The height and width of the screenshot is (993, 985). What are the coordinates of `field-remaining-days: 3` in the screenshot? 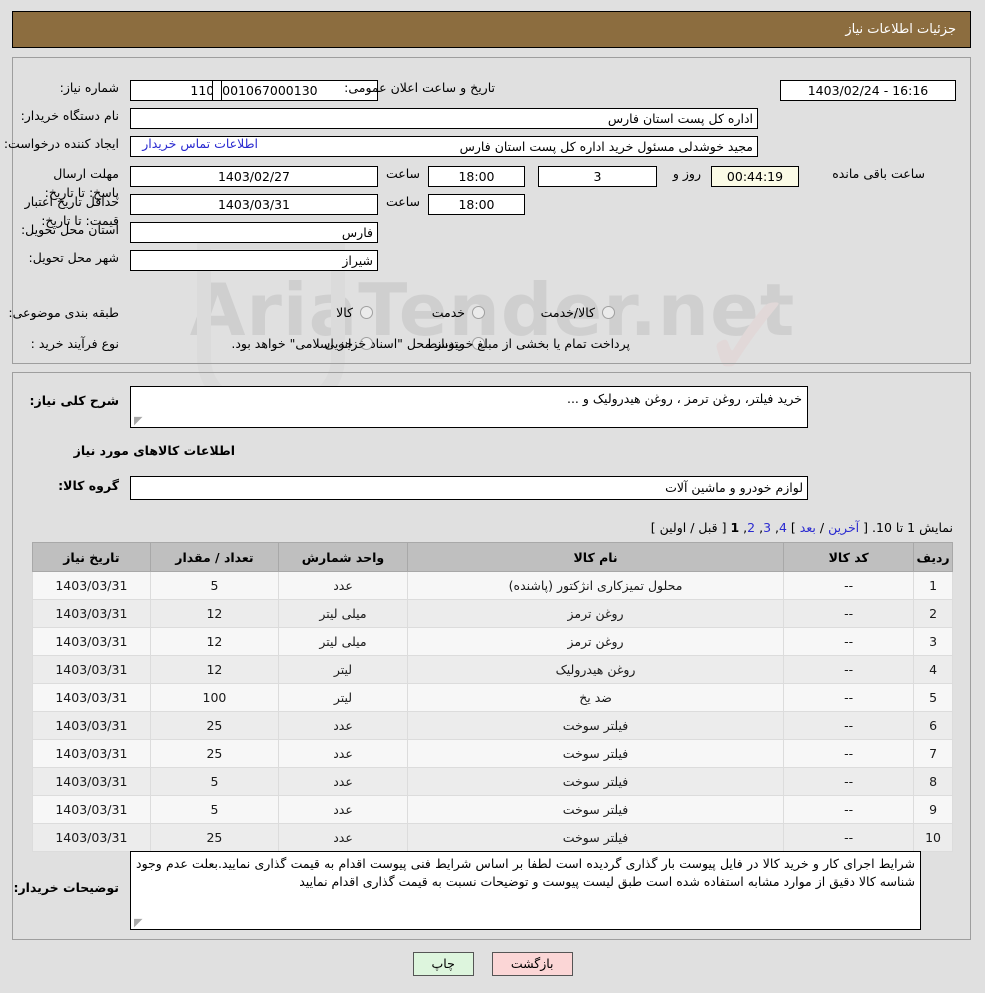 It's located at (597, 176).